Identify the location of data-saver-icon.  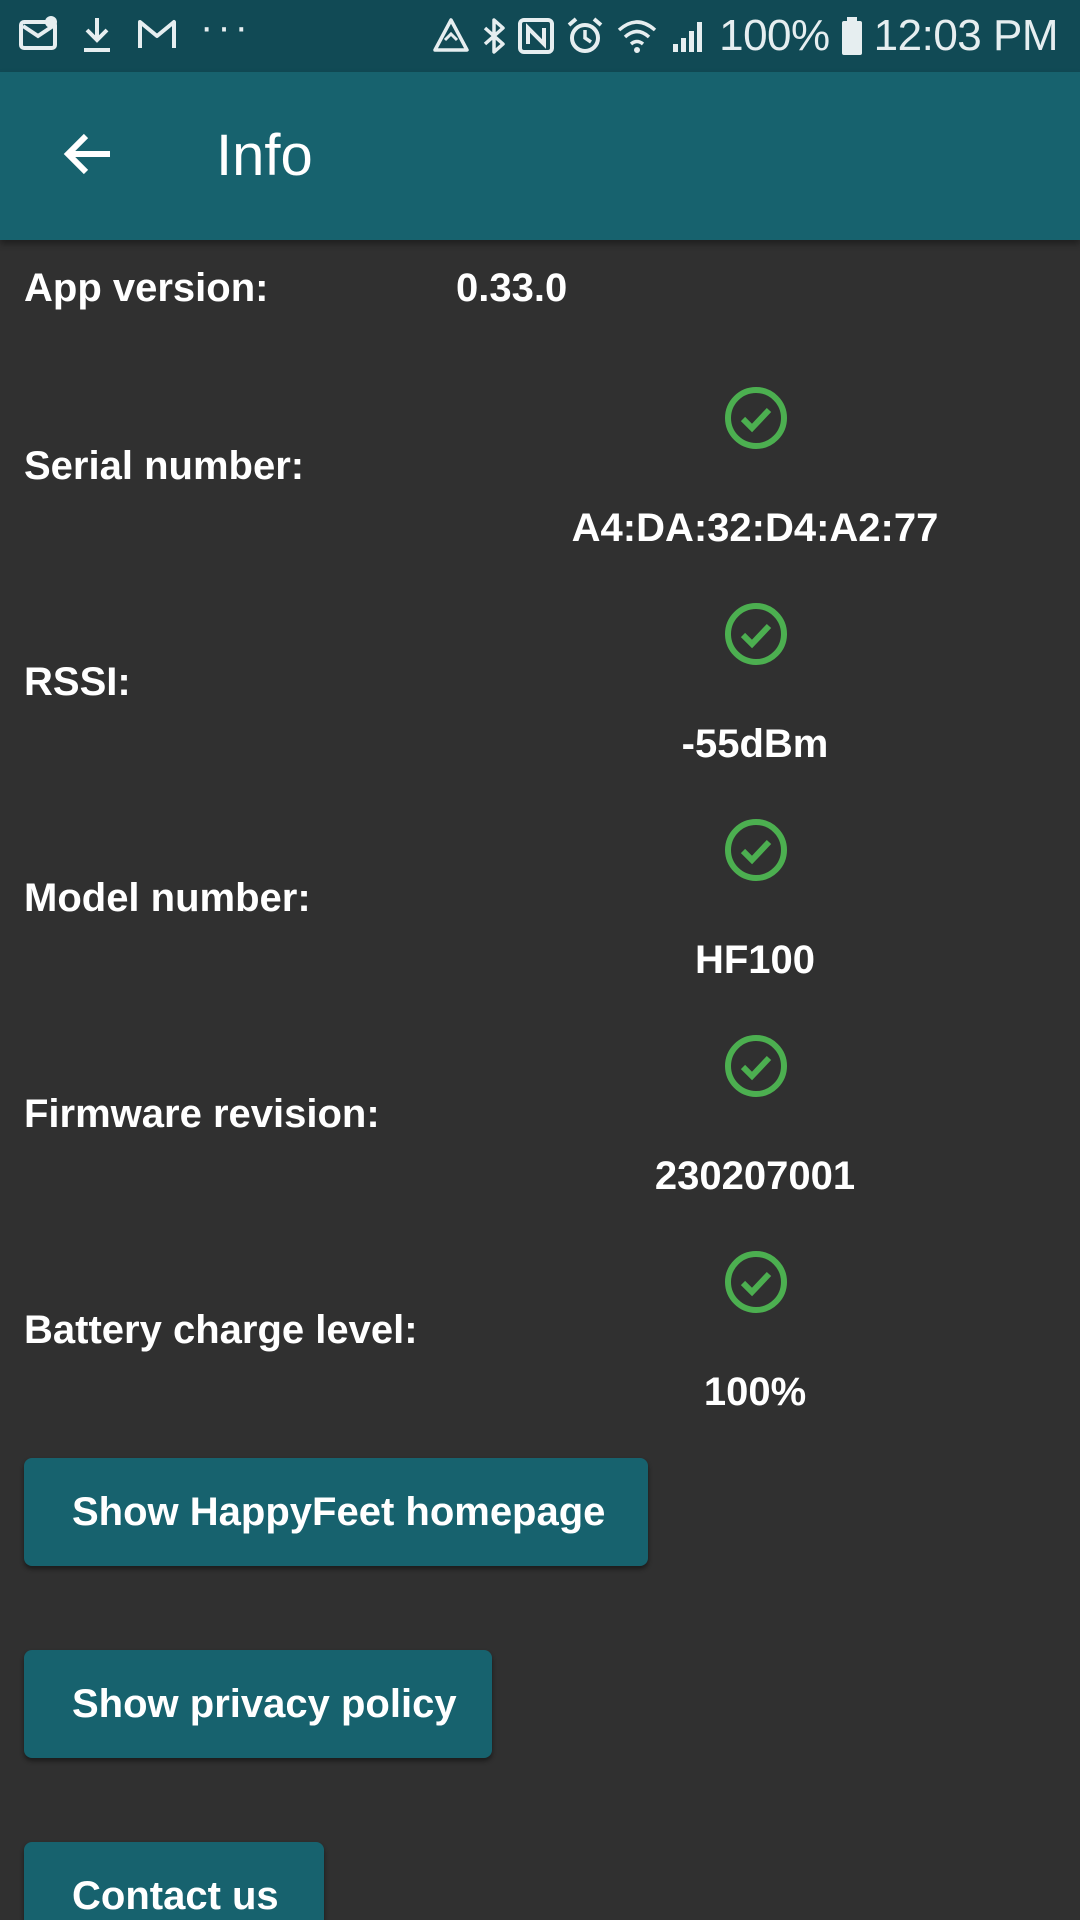
(451, 36).